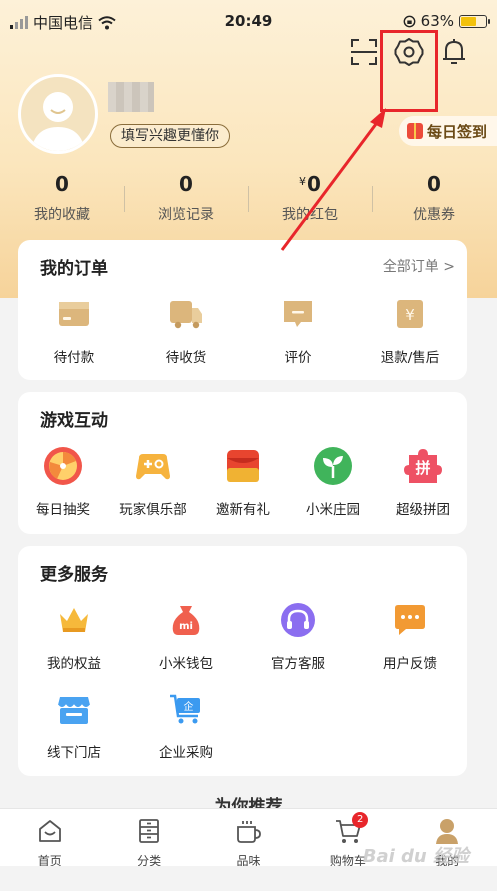 This screenshot has width=497, height=891. I want to click on red-envelope-icon, so click(243, 466).